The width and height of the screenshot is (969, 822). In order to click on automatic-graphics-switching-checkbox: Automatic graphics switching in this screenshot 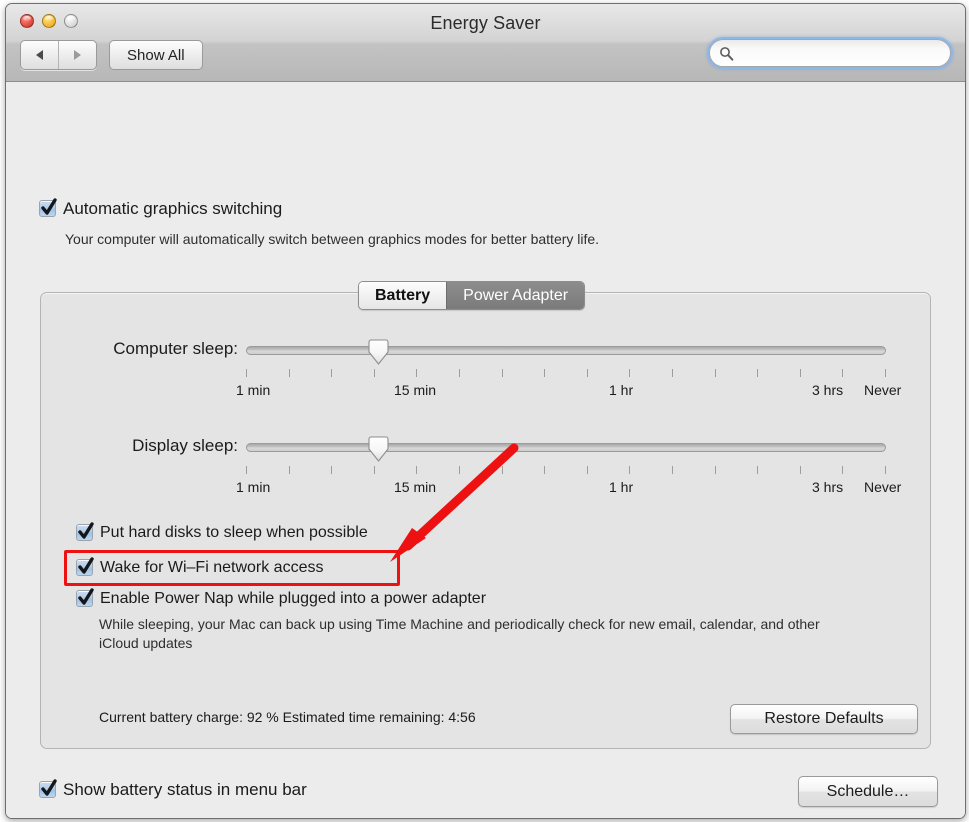, I will do `click(161, 208)`.